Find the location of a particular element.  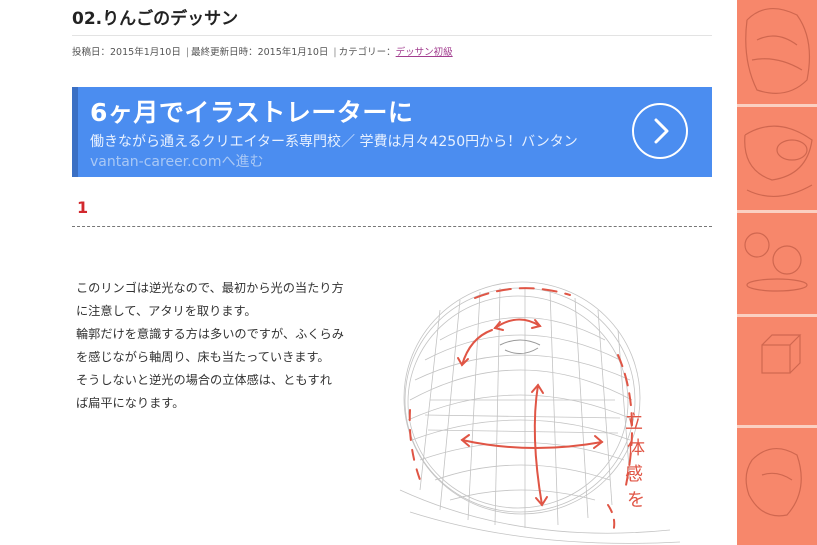

ad-next-button is located at coordinates (660, 131).